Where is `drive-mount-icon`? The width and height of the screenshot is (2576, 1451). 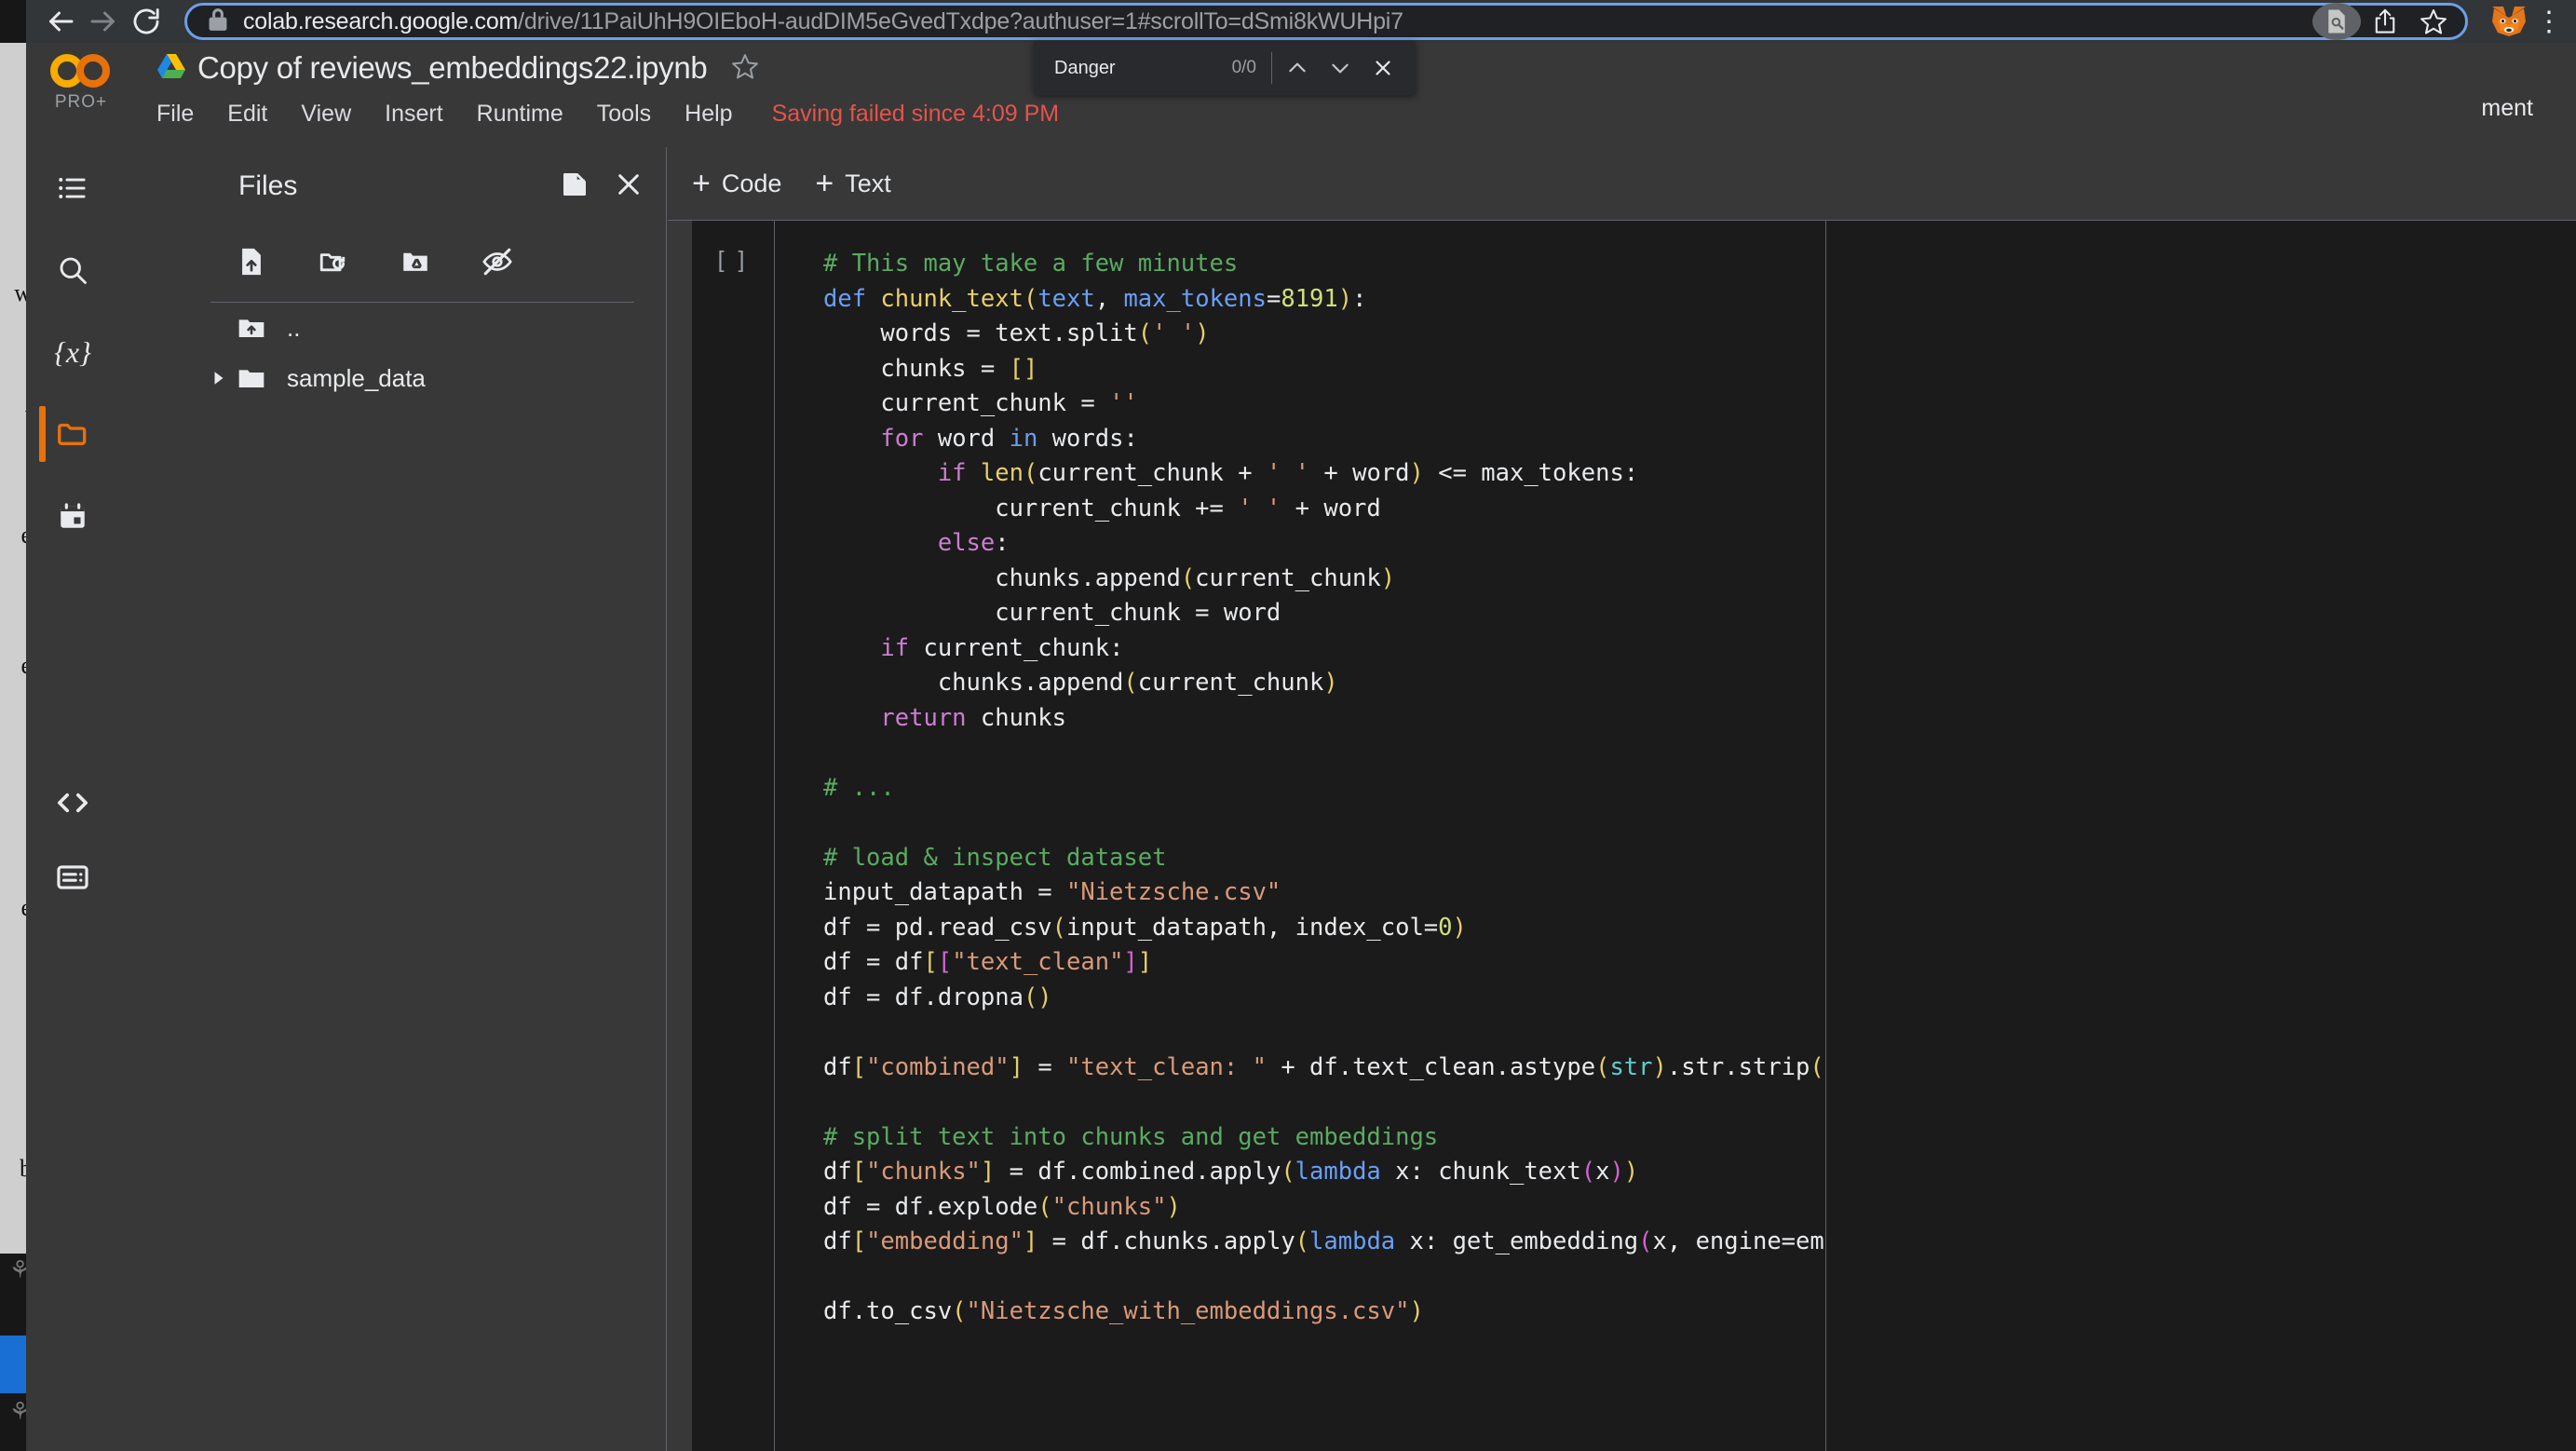
drive-mount-icon is located at coordinates (415, 261).